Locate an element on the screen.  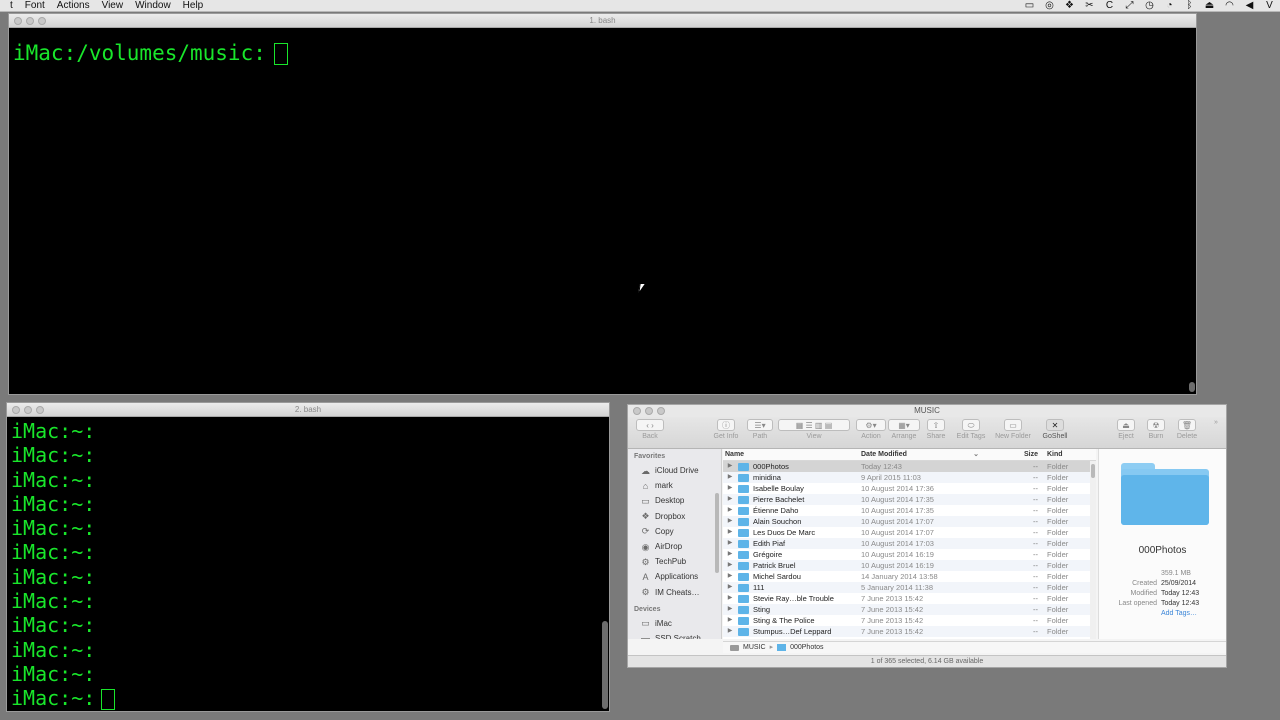
video-icon: ▭ is located at coordinates (1029, 6).